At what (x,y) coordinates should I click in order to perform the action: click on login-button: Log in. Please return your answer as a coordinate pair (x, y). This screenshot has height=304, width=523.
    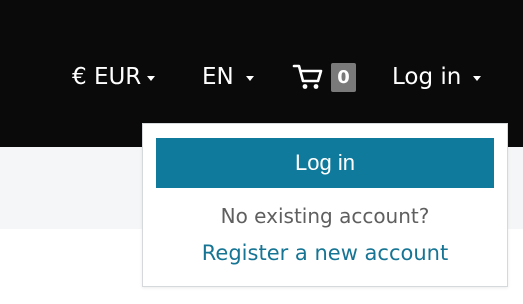
    Looking at the image, I should click on (325, 163).